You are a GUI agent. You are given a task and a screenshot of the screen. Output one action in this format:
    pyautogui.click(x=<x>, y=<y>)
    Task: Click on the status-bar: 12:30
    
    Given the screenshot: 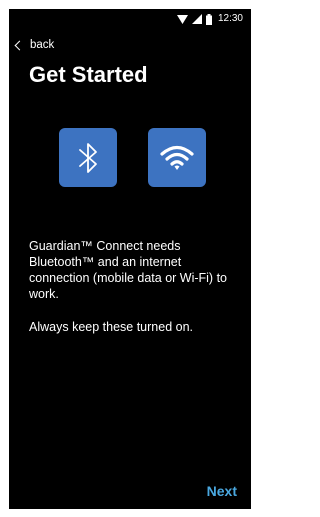 What is the action you would take?
    pyautogui.click(x=130, y=19)
    